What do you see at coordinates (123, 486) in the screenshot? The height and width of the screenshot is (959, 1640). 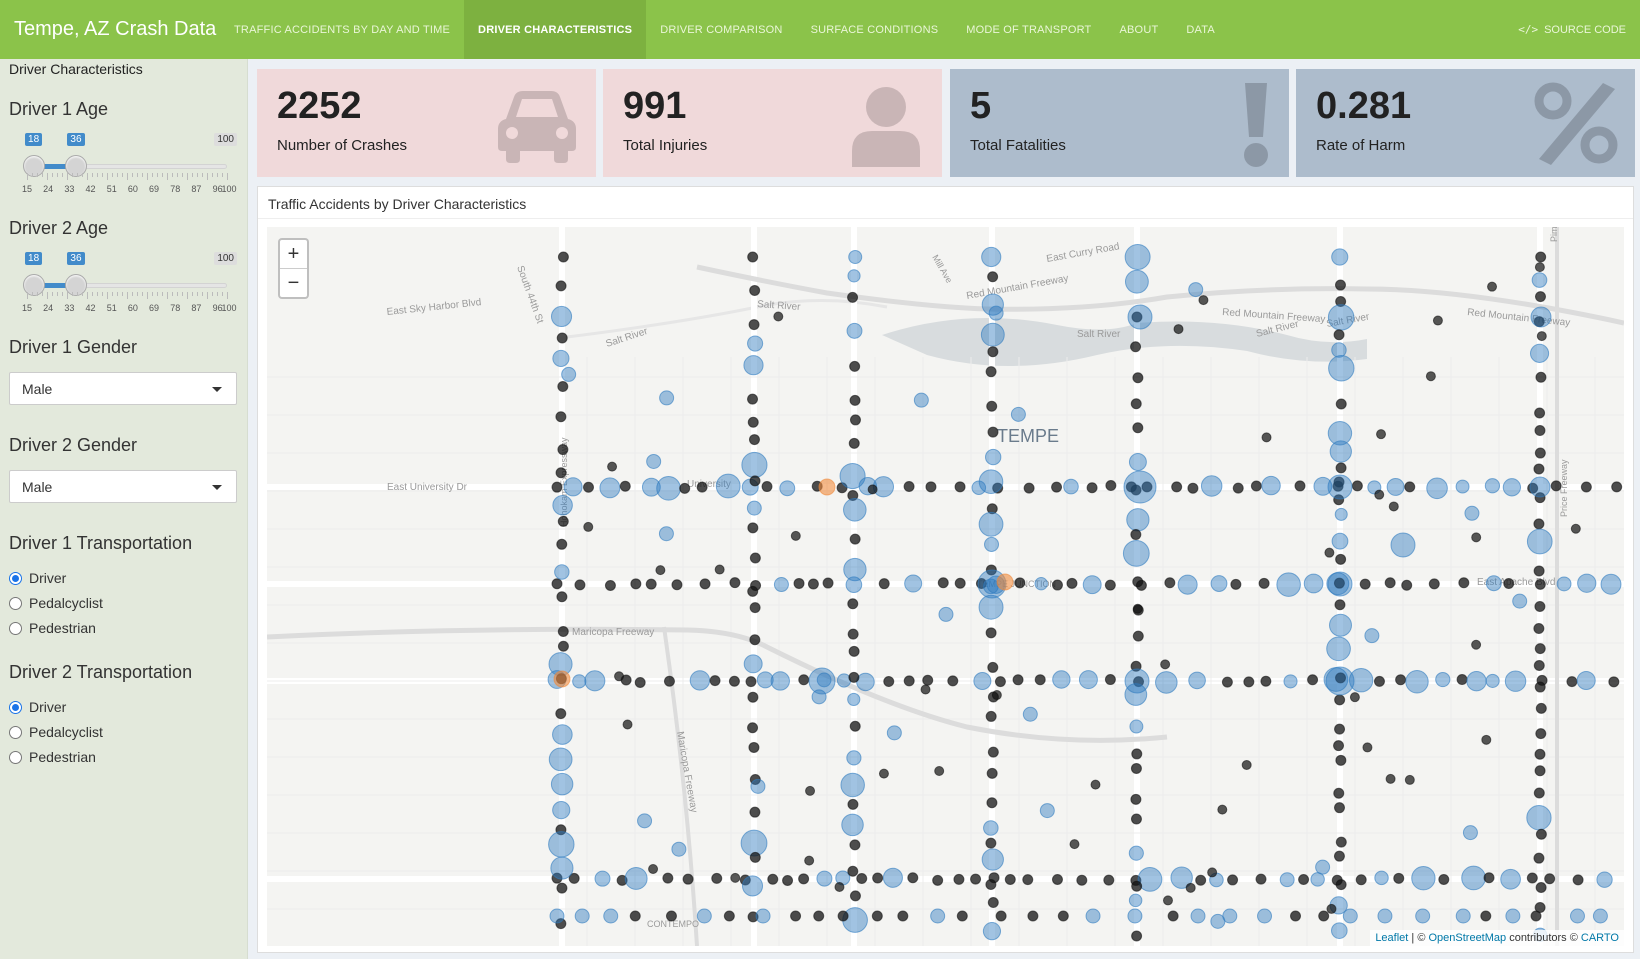 I see `driver2-gender-select: Male` at bounding box center [123, 486].